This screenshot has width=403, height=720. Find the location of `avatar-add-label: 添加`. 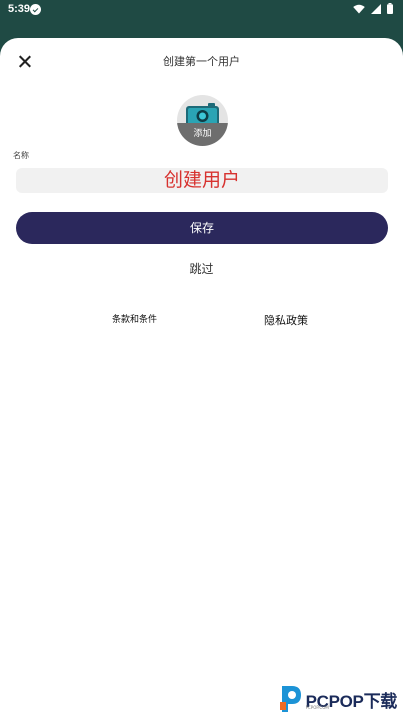

avatar-add-label: 添加 is located at coordinates (202, 134).